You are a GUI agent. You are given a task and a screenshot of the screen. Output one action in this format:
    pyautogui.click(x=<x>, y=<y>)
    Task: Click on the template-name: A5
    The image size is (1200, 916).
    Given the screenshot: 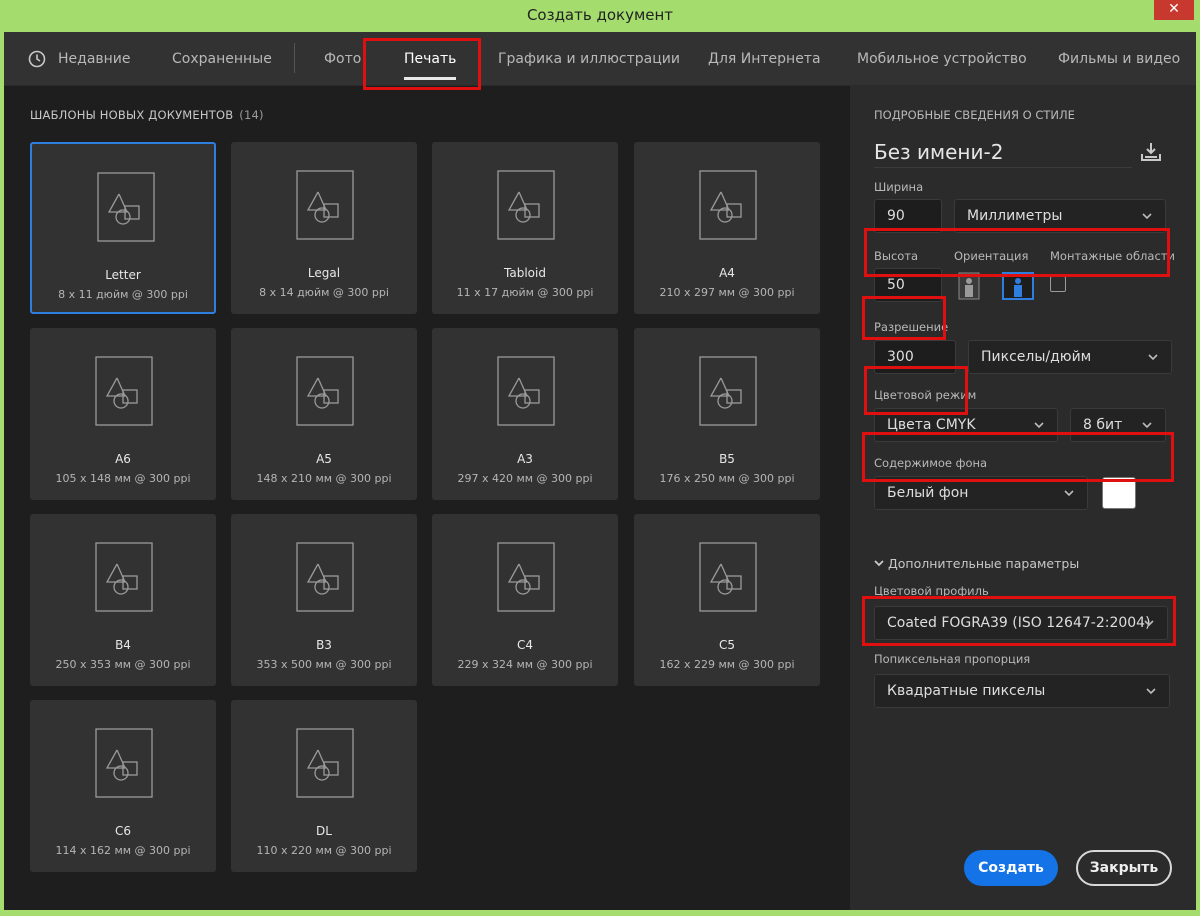 What is the action you would take?
    pyautogui.click(x=324, y=459)
    